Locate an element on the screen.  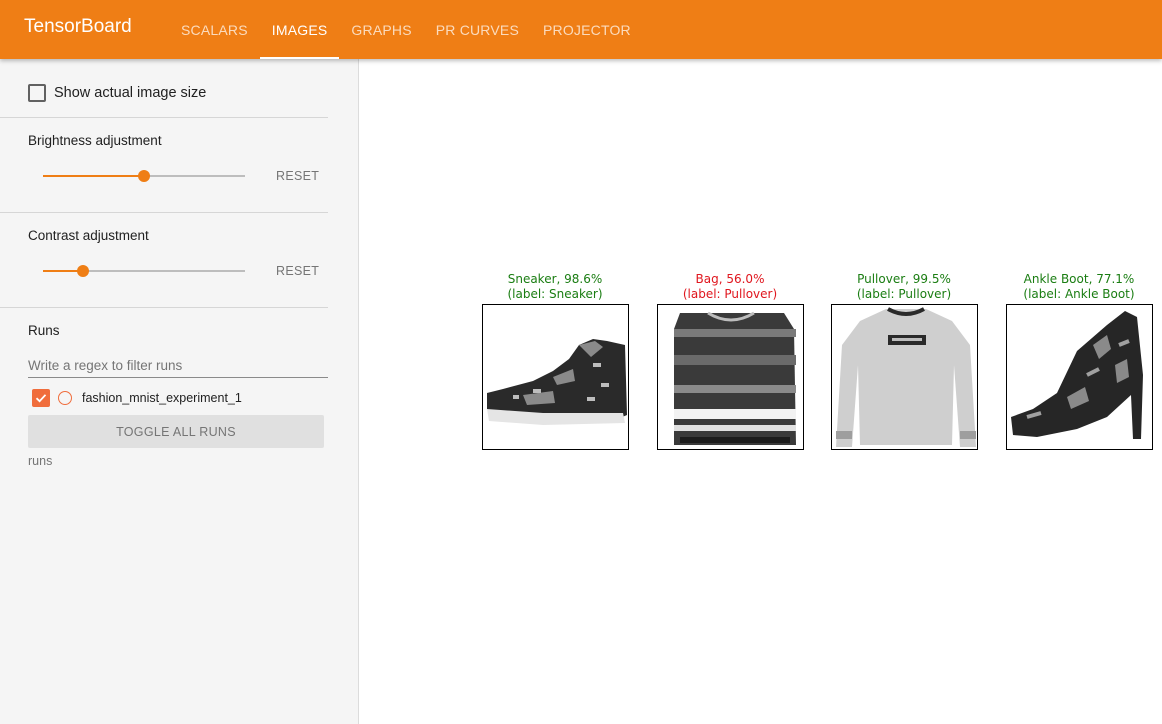
show-actual-size-toggle: Show actual image size is located at coordinates (117, 93).